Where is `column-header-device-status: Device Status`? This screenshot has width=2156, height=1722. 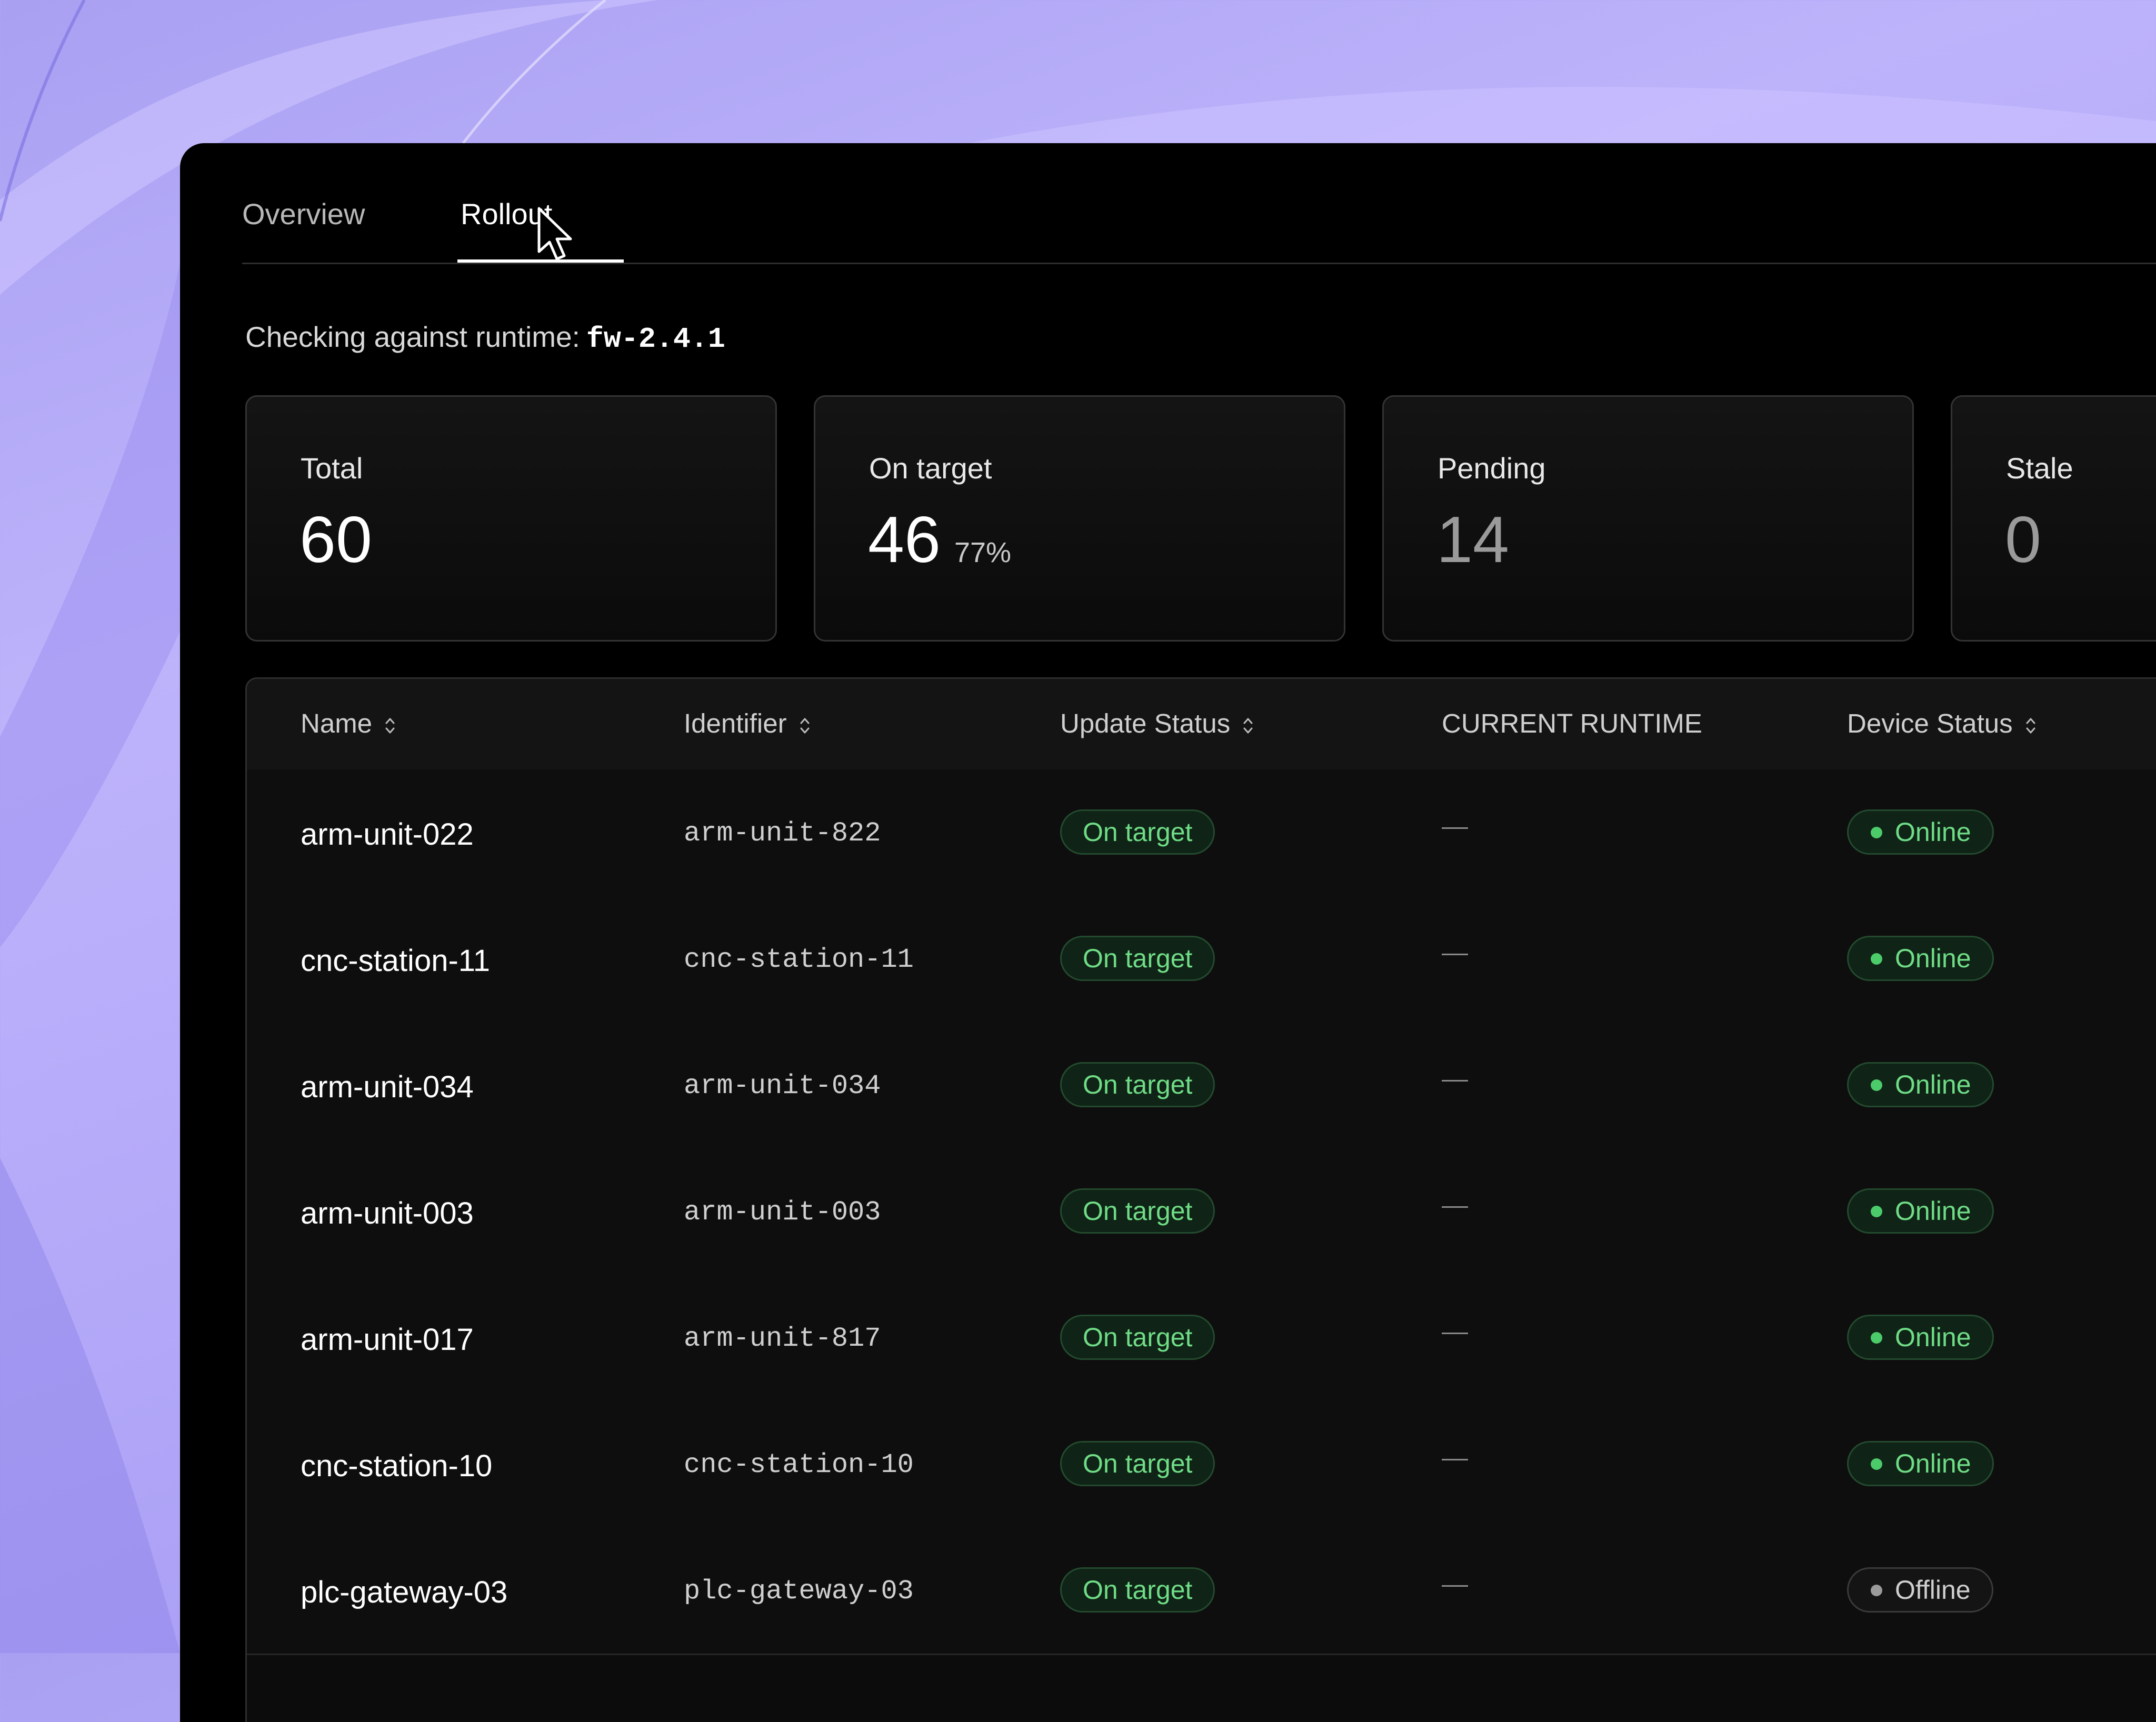
column-header-device-status: Device Status is located at coordinates (1942, 723).